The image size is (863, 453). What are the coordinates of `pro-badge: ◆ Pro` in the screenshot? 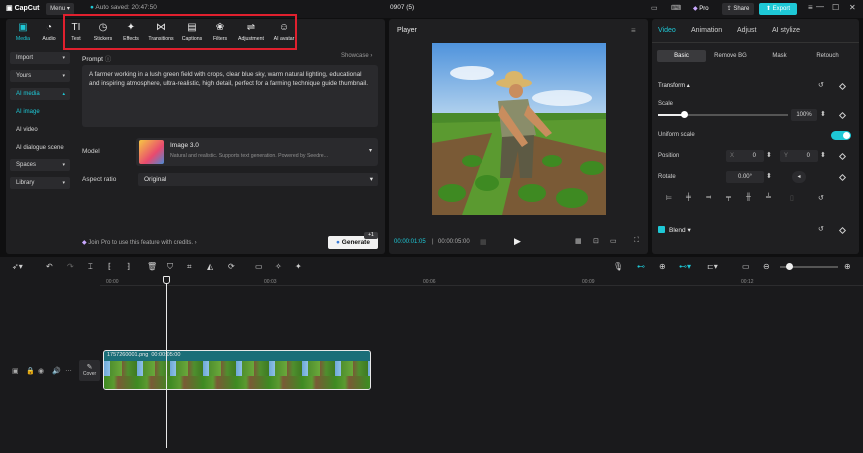 It's located at (704, 9).